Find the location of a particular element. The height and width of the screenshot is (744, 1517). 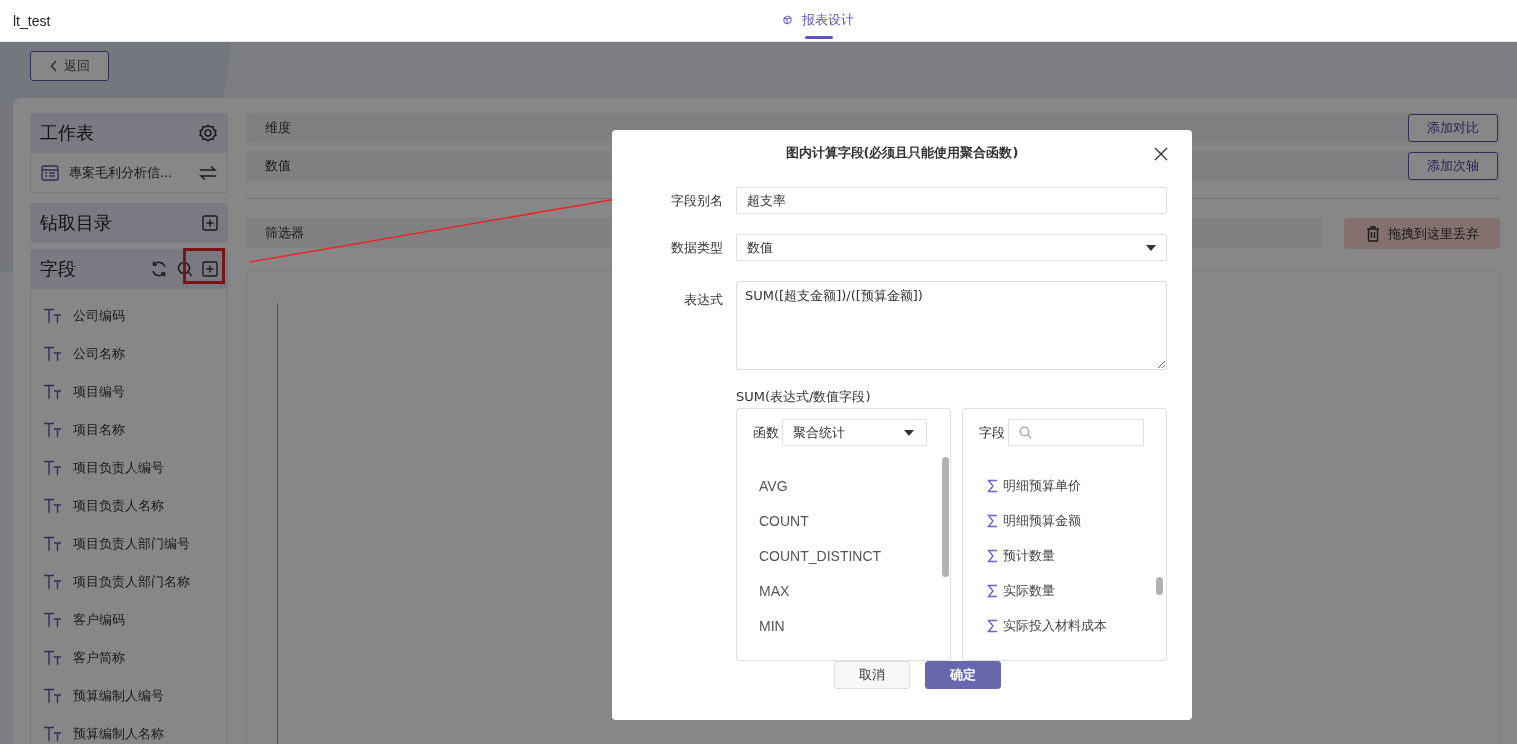

field-item: 项目负责人部门名称 is located at coordinates (131, 582).